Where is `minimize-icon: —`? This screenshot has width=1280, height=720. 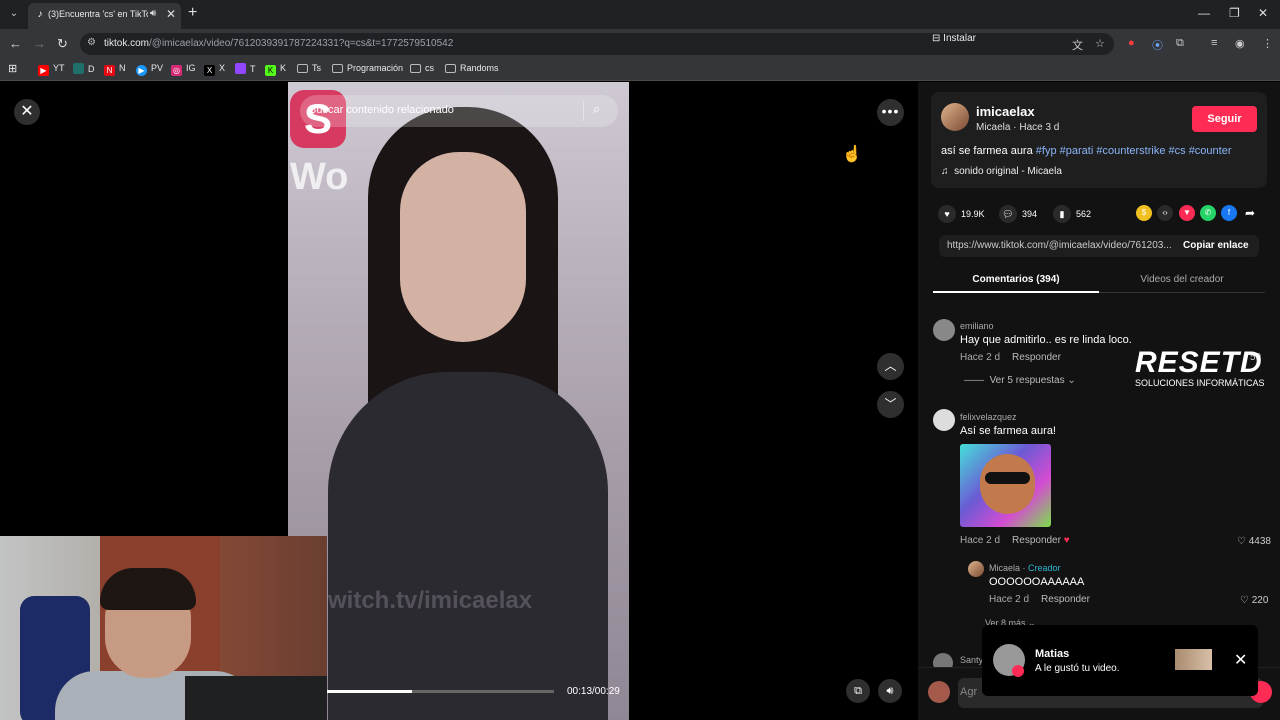
minimize-icon: — is located at coordinates (1204, 13).